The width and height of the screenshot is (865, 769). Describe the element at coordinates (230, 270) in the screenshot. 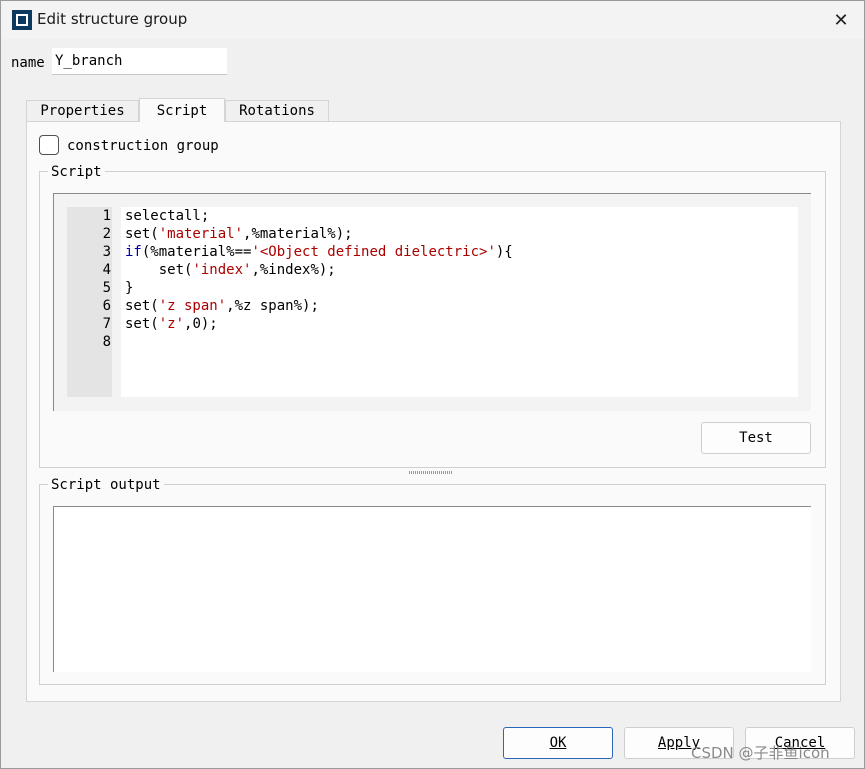

I see `code-line: set('index',%index%);` at that location.